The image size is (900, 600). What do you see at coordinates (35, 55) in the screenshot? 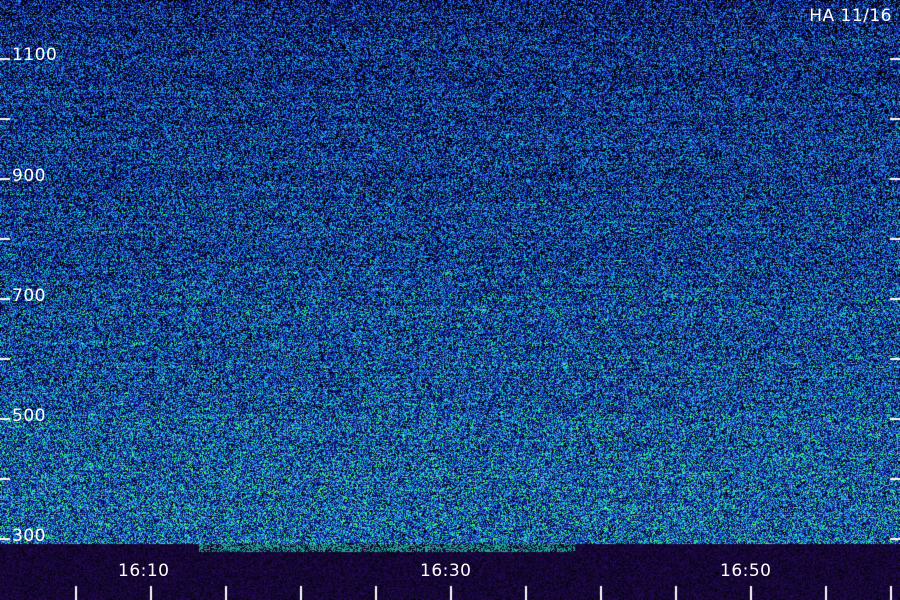
I see `y-tick-label-1100: 1100` at bounding box center [35, 55].